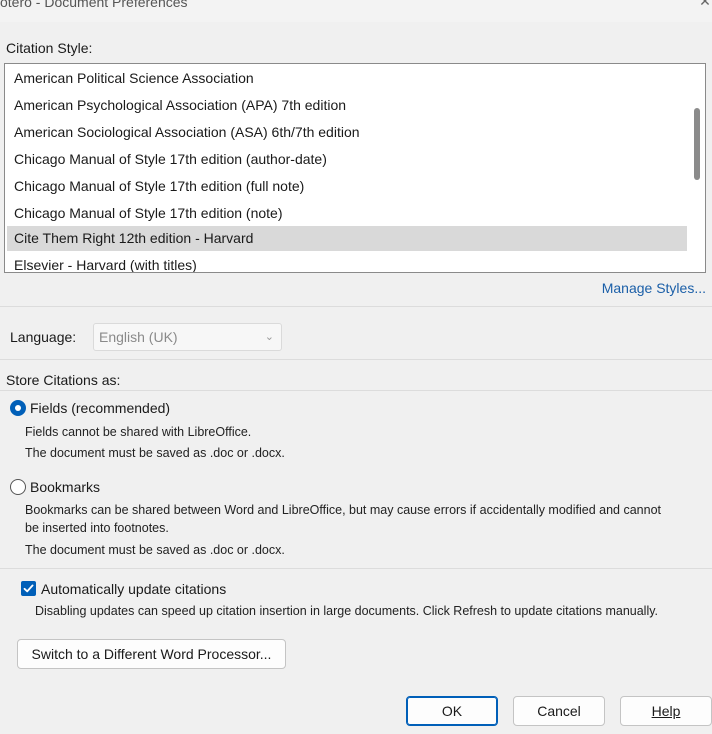 The height and width of the screenshot is (734, 712). I want to click on window-title: otero - Document Preferences, so click(94, 5).